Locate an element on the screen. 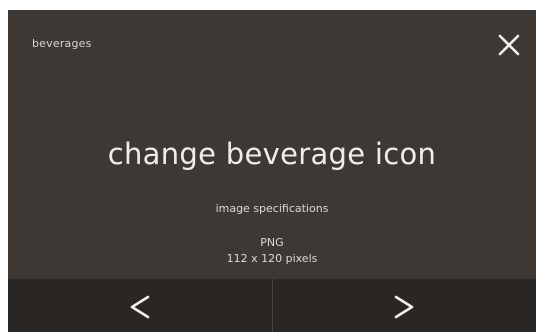 The height and width of the screenshot is (332, 544). chevron-left-icon is located at coordinates (140, 306).